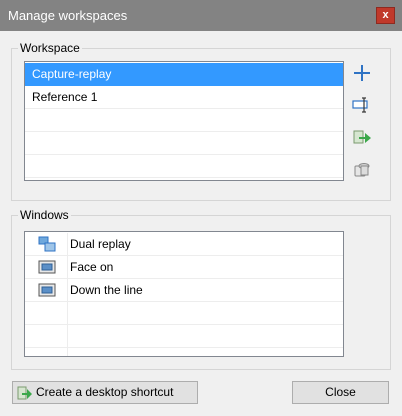 The width and height of the screenshot is (402, 416). Describe the element at coordinates (46, 244) in the screenshot. I see `dual-replay-icon` at that location.